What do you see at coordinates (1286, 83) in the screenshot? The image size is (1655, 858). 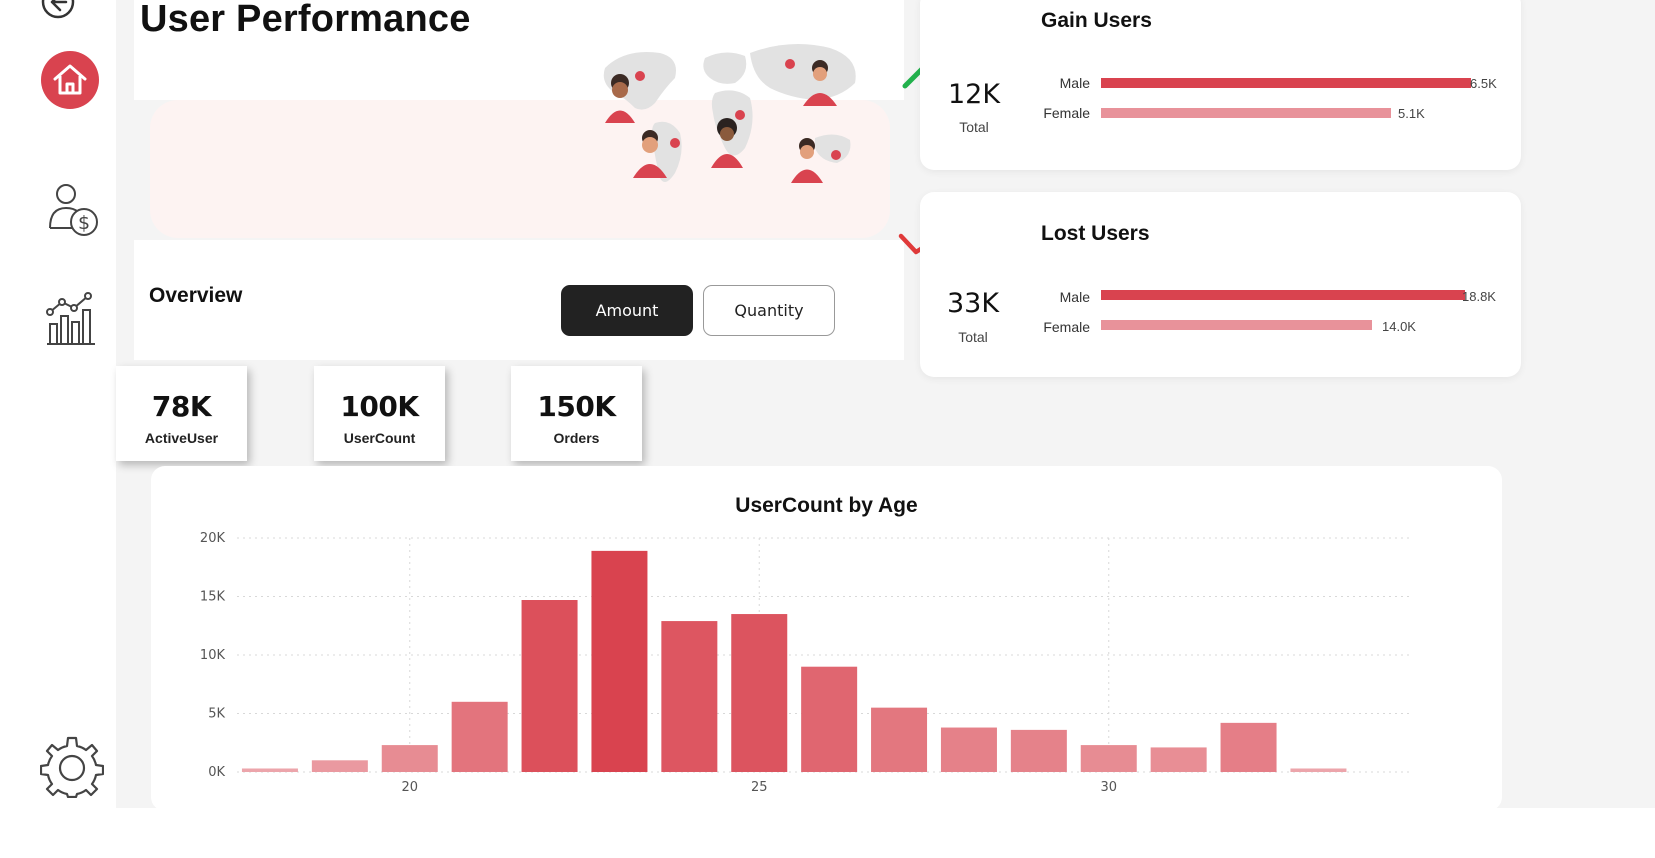 I see `gain-male-bar` at bounding box center [1286, 83].